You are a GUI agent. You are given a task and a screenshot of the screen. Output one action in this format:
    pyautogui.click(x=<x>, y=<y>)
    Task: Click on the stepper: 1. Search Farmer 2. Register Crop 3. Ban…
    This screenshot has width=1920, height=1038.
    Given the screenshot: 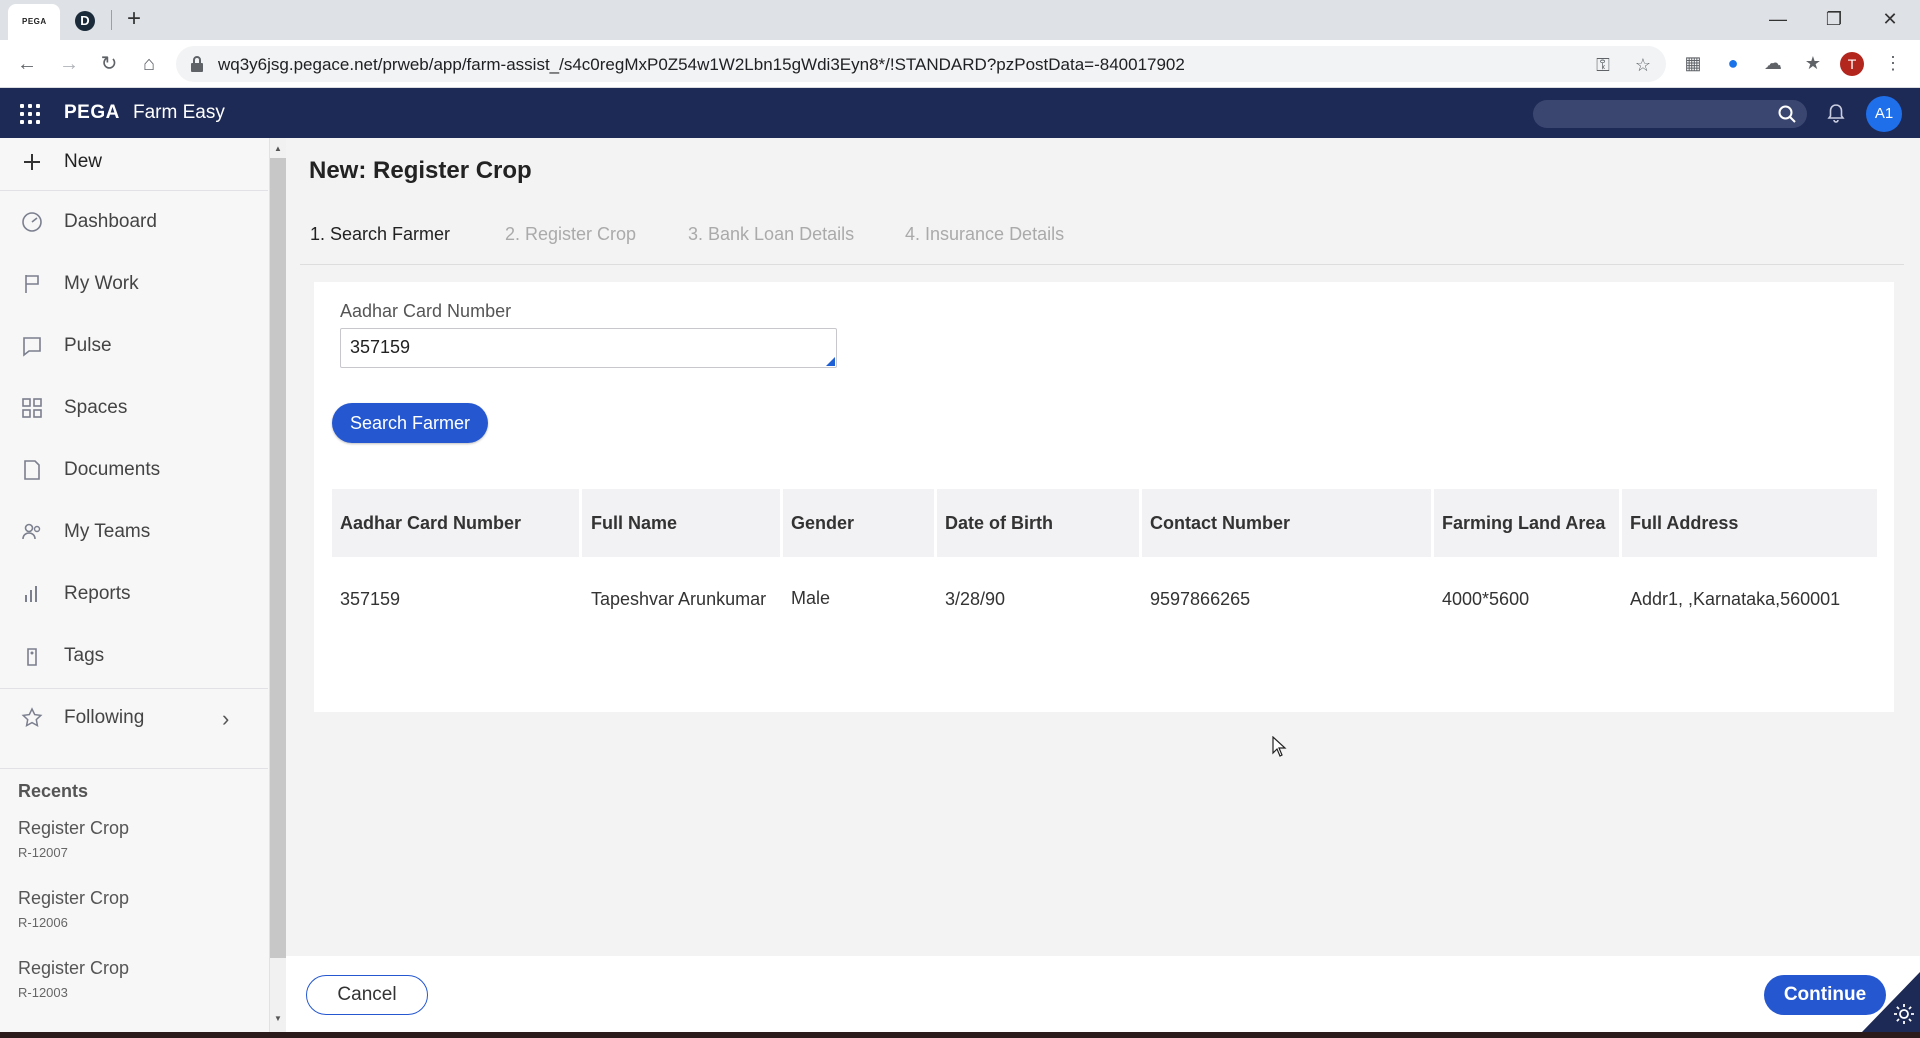 What is the action you would take?
    pyautogui.click(x=1102, y=232)
    